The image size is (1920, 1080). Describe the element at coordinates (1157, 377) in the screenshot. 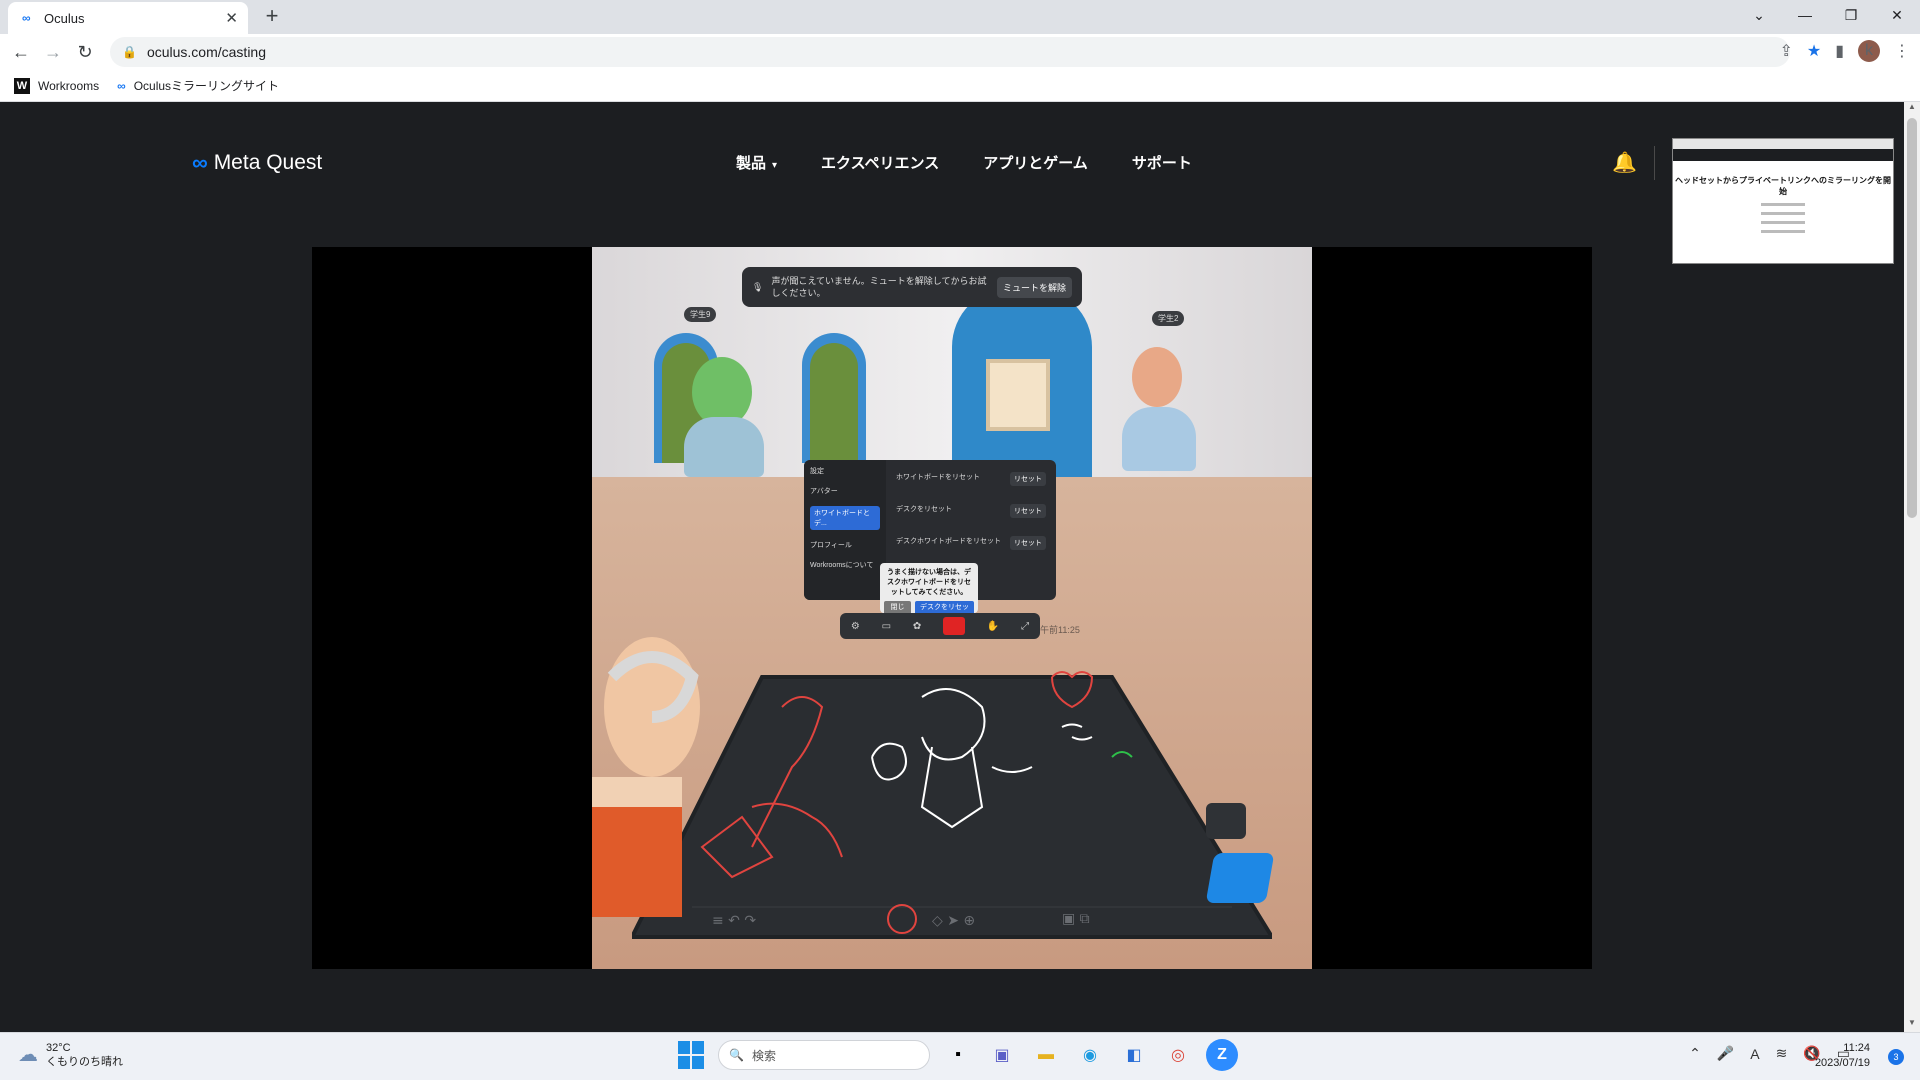

I see `avatar-student-right` at that location.